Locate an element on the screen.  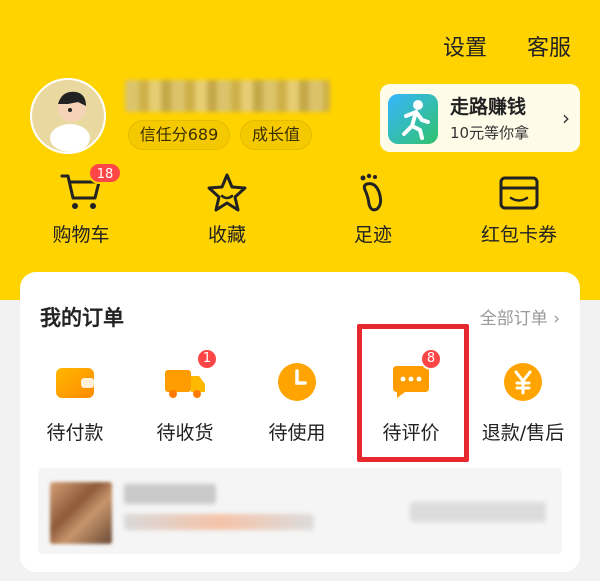
order-status-label: 退款/售后 is located at coordinates (523, 433).